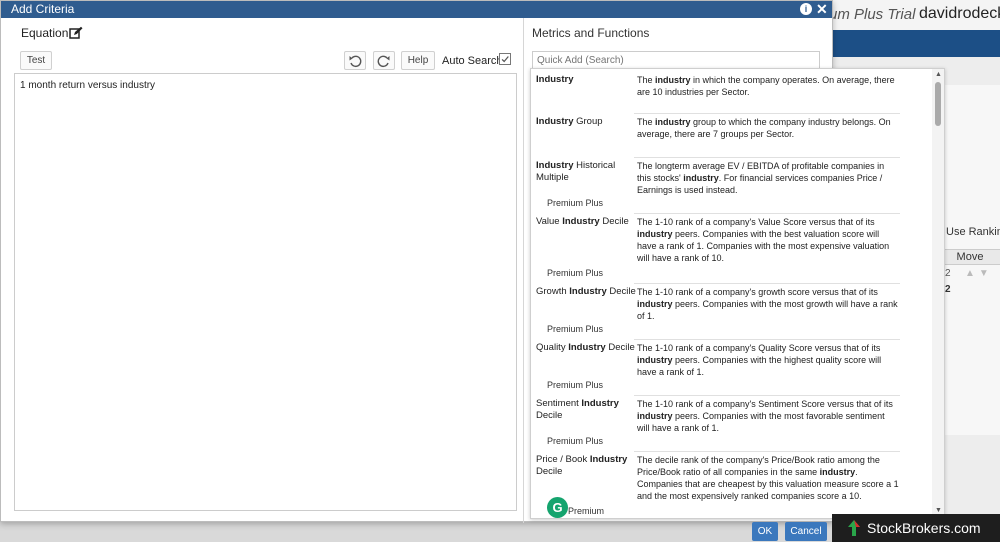 The width and height of the screenshot is (1000, 542). I want to click on premium-badge: Premium, so click(586, 511).